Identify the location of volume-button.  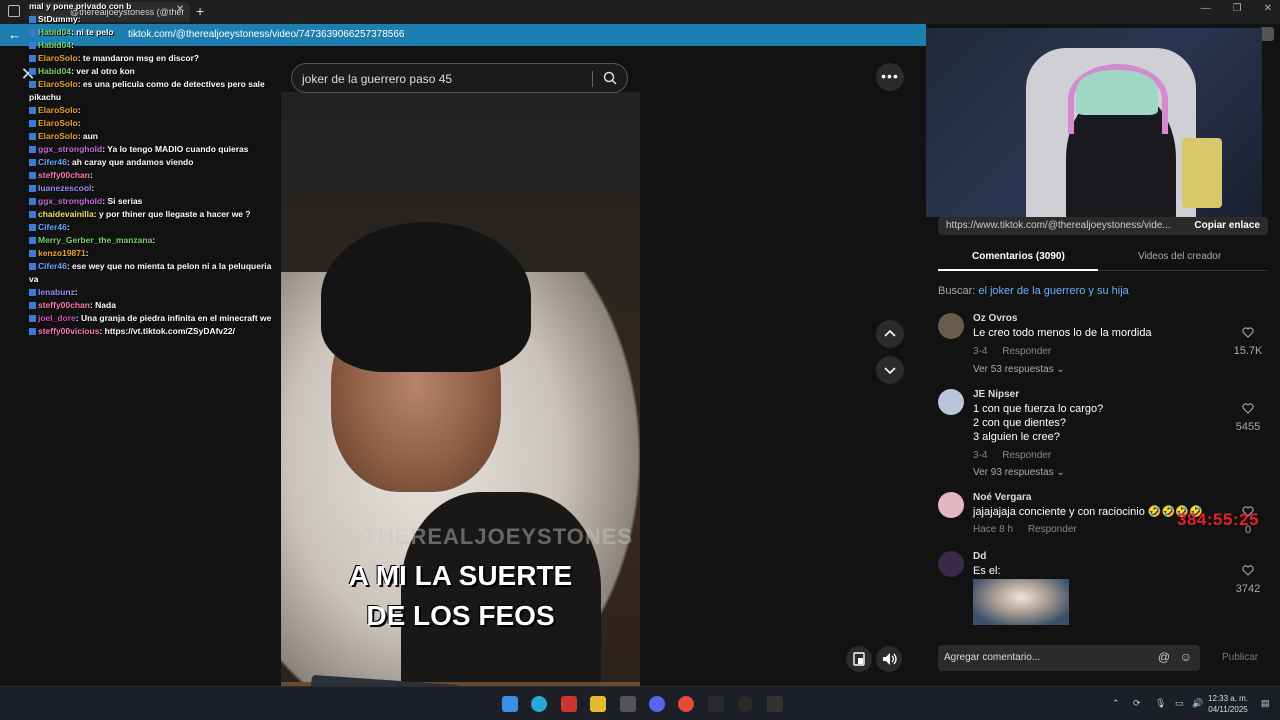
(889, 659).